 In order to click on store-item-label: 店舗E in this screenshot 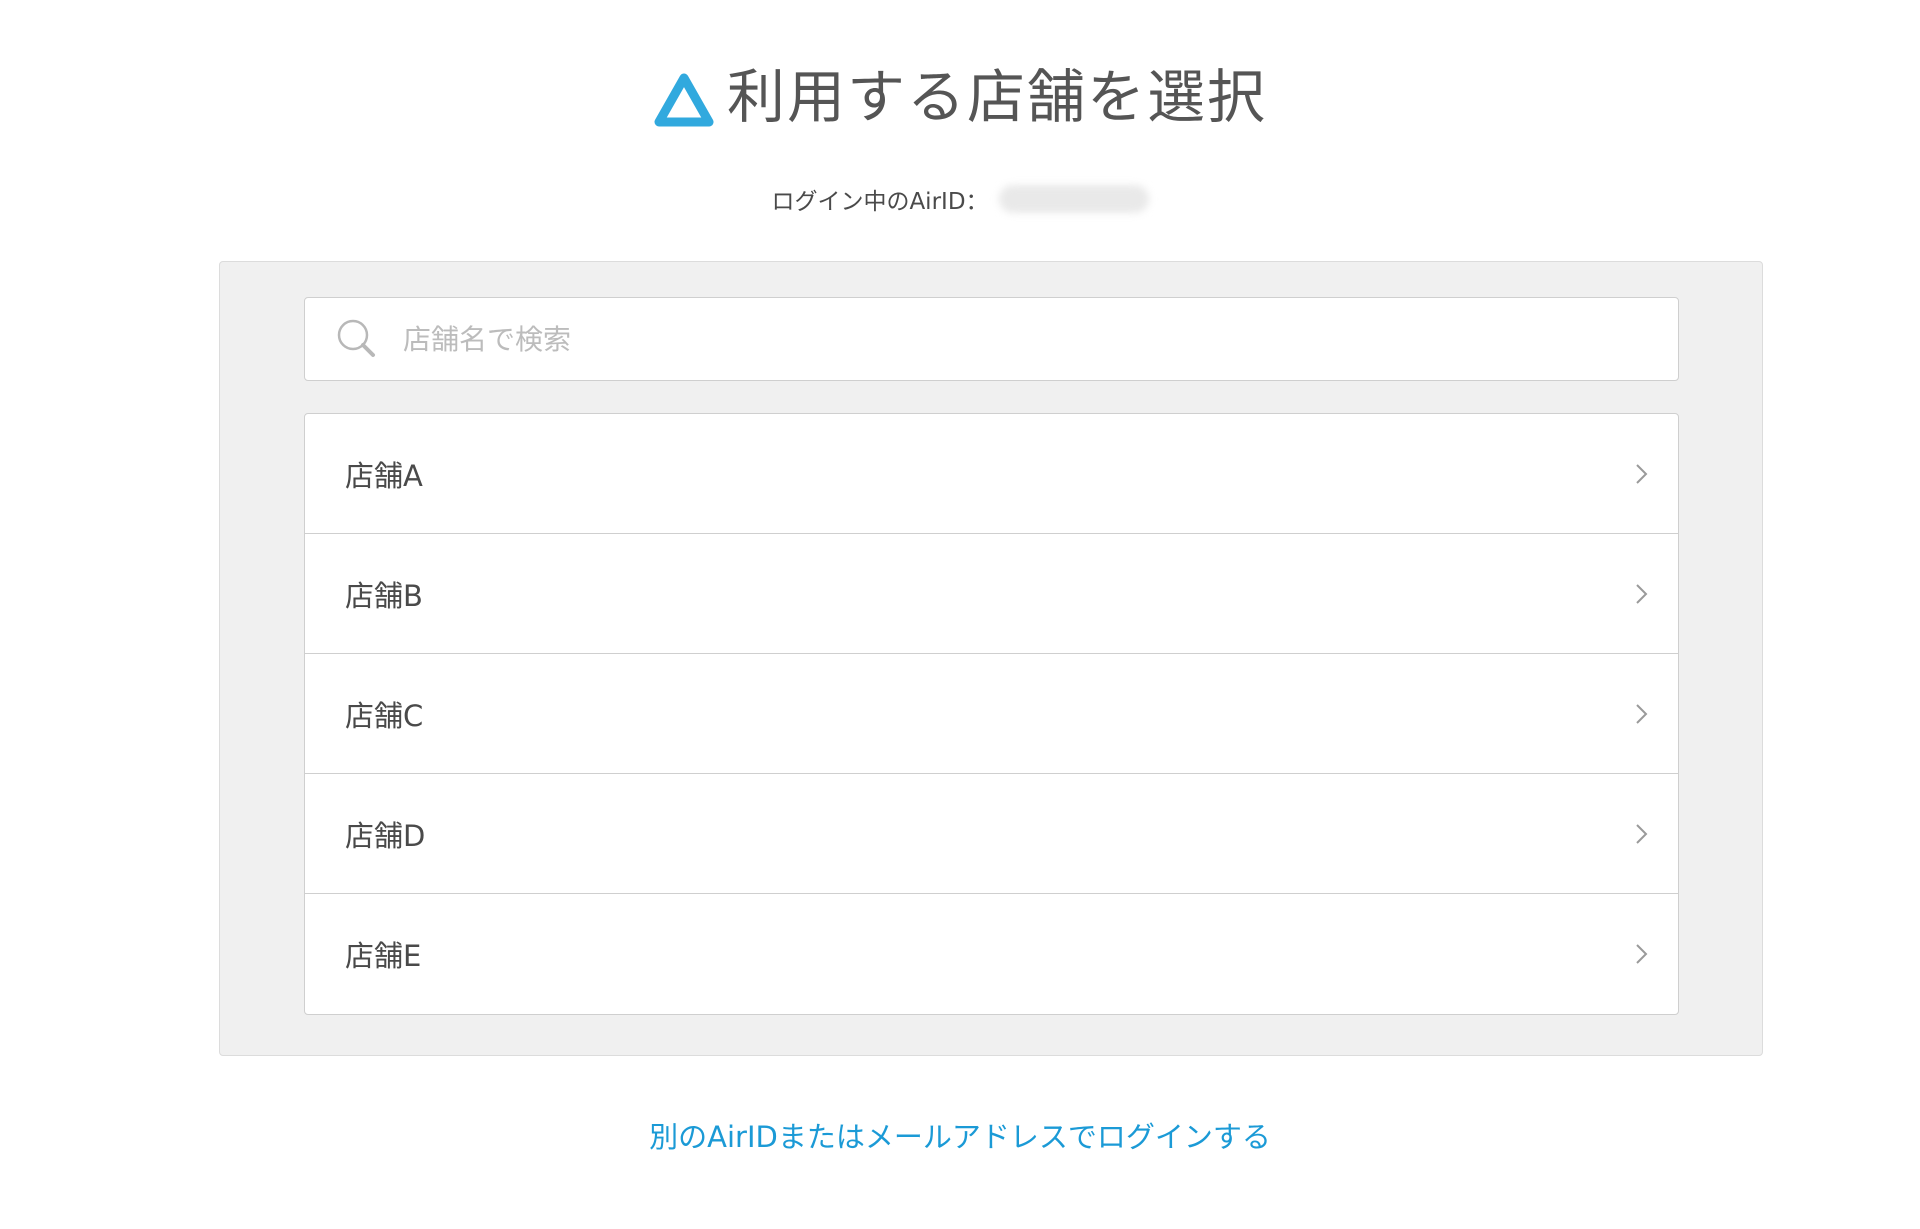, I will do `click(383, 956)`.